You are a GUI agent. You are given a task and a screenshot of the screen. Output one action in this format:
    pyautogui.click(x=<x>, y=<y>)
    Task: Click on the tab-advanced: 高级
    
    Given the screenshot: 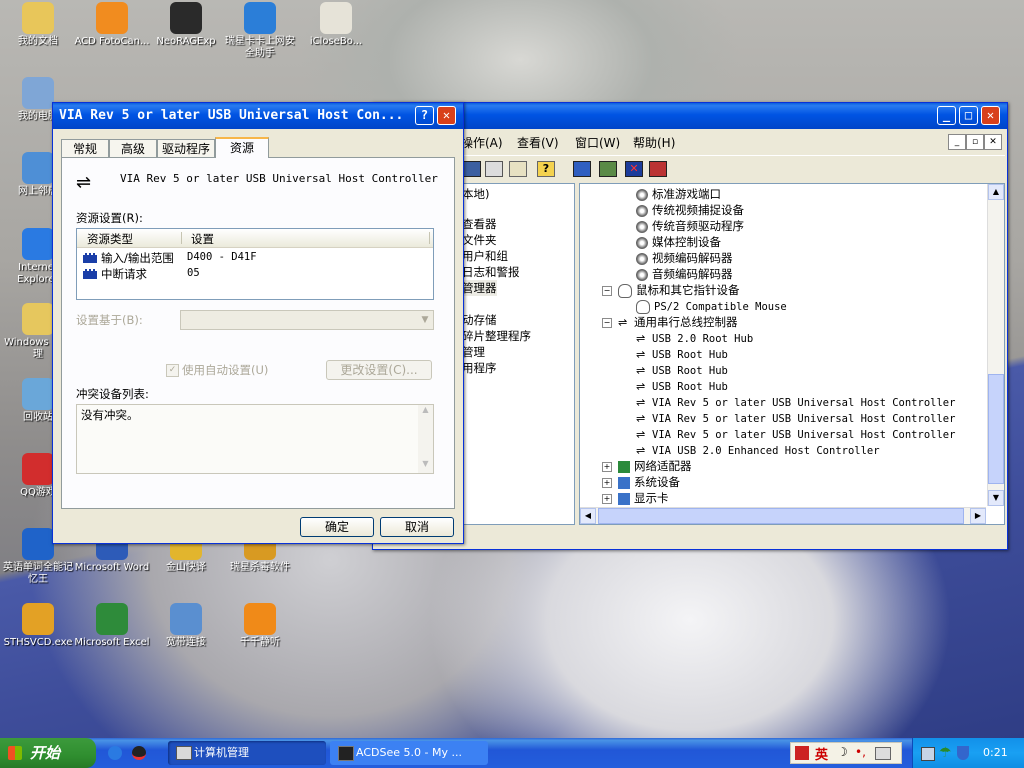 What is the action you would take?
    pyautogui.click(x=133, y=148)
    